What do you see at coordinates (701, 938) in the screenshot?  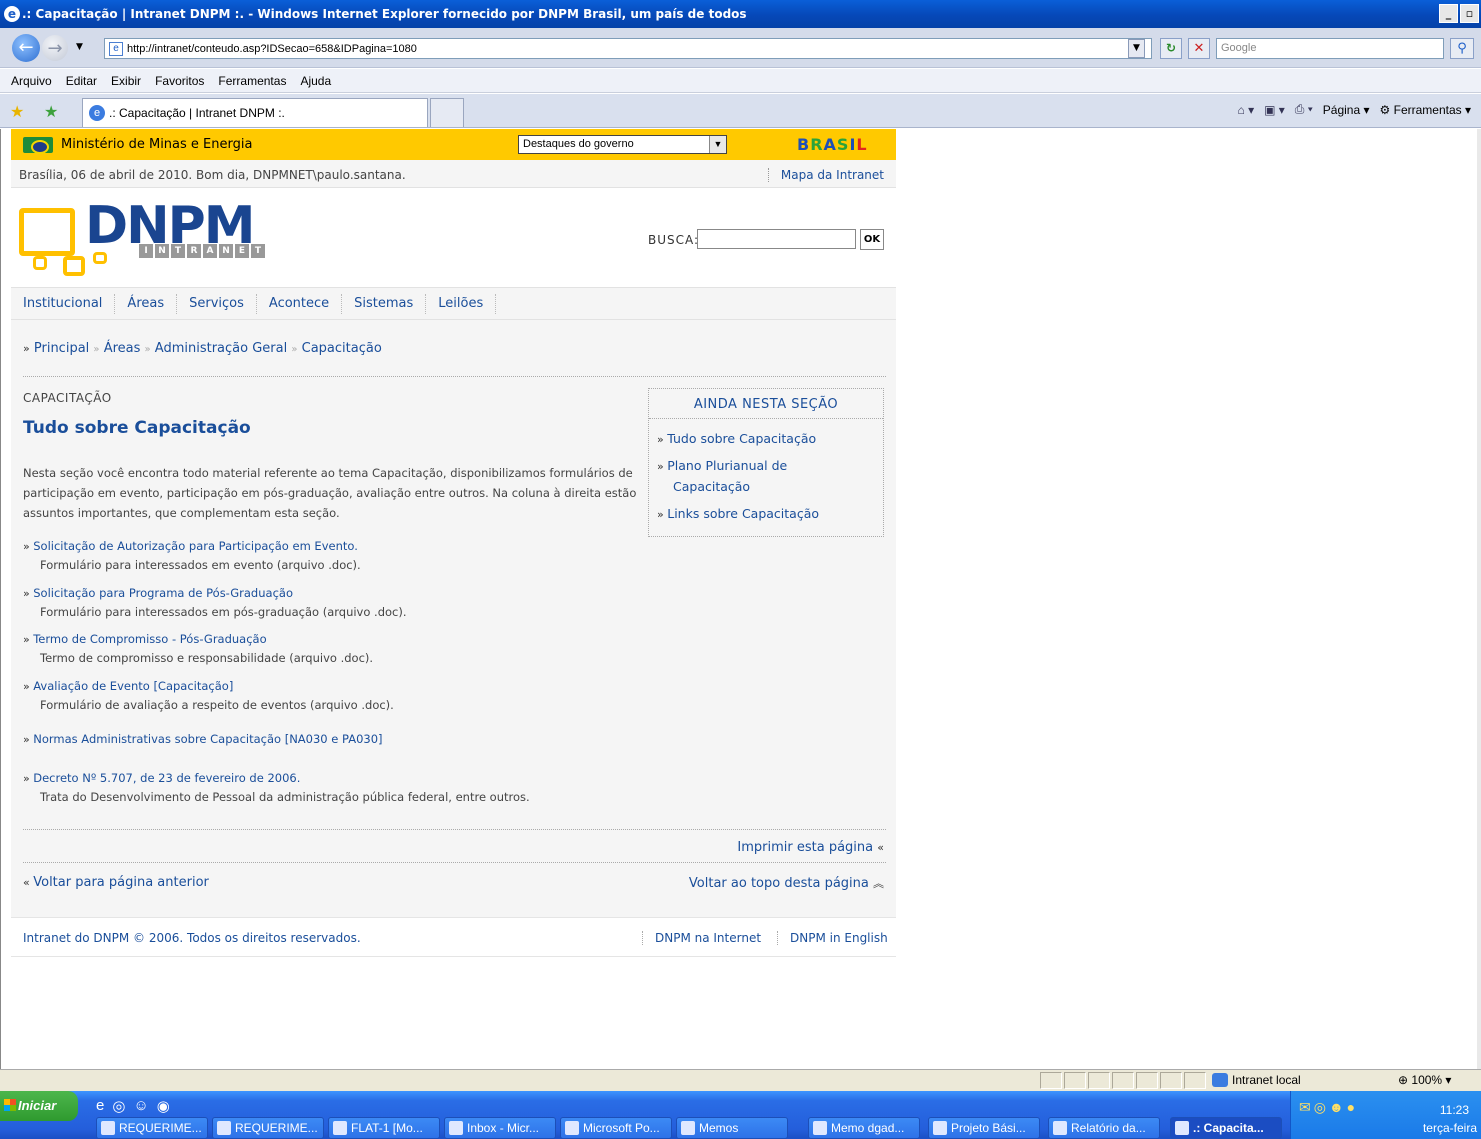 I see `footer-link-internet: DNPM na Internet` at bounding box center [701, 938].